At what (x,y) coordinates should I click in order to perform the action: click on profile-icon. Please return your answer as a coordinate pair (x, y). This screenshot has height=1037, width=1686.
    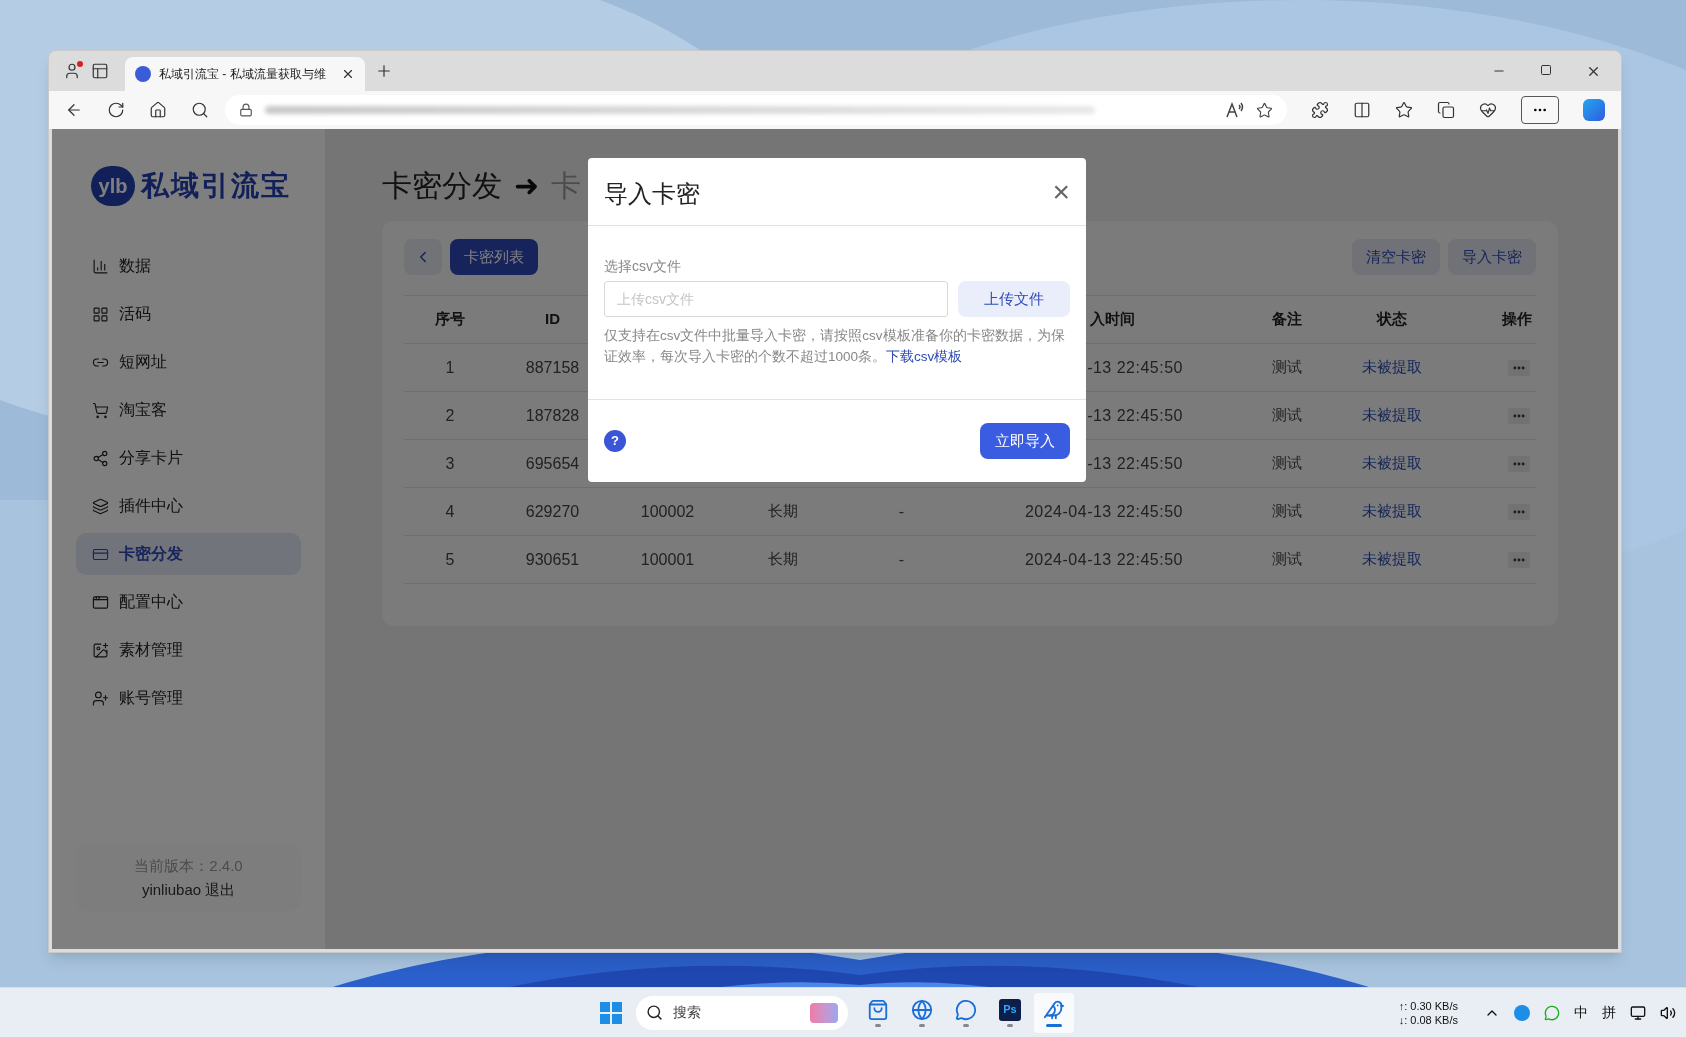
    Looking at the image, I should click on (72, 71).